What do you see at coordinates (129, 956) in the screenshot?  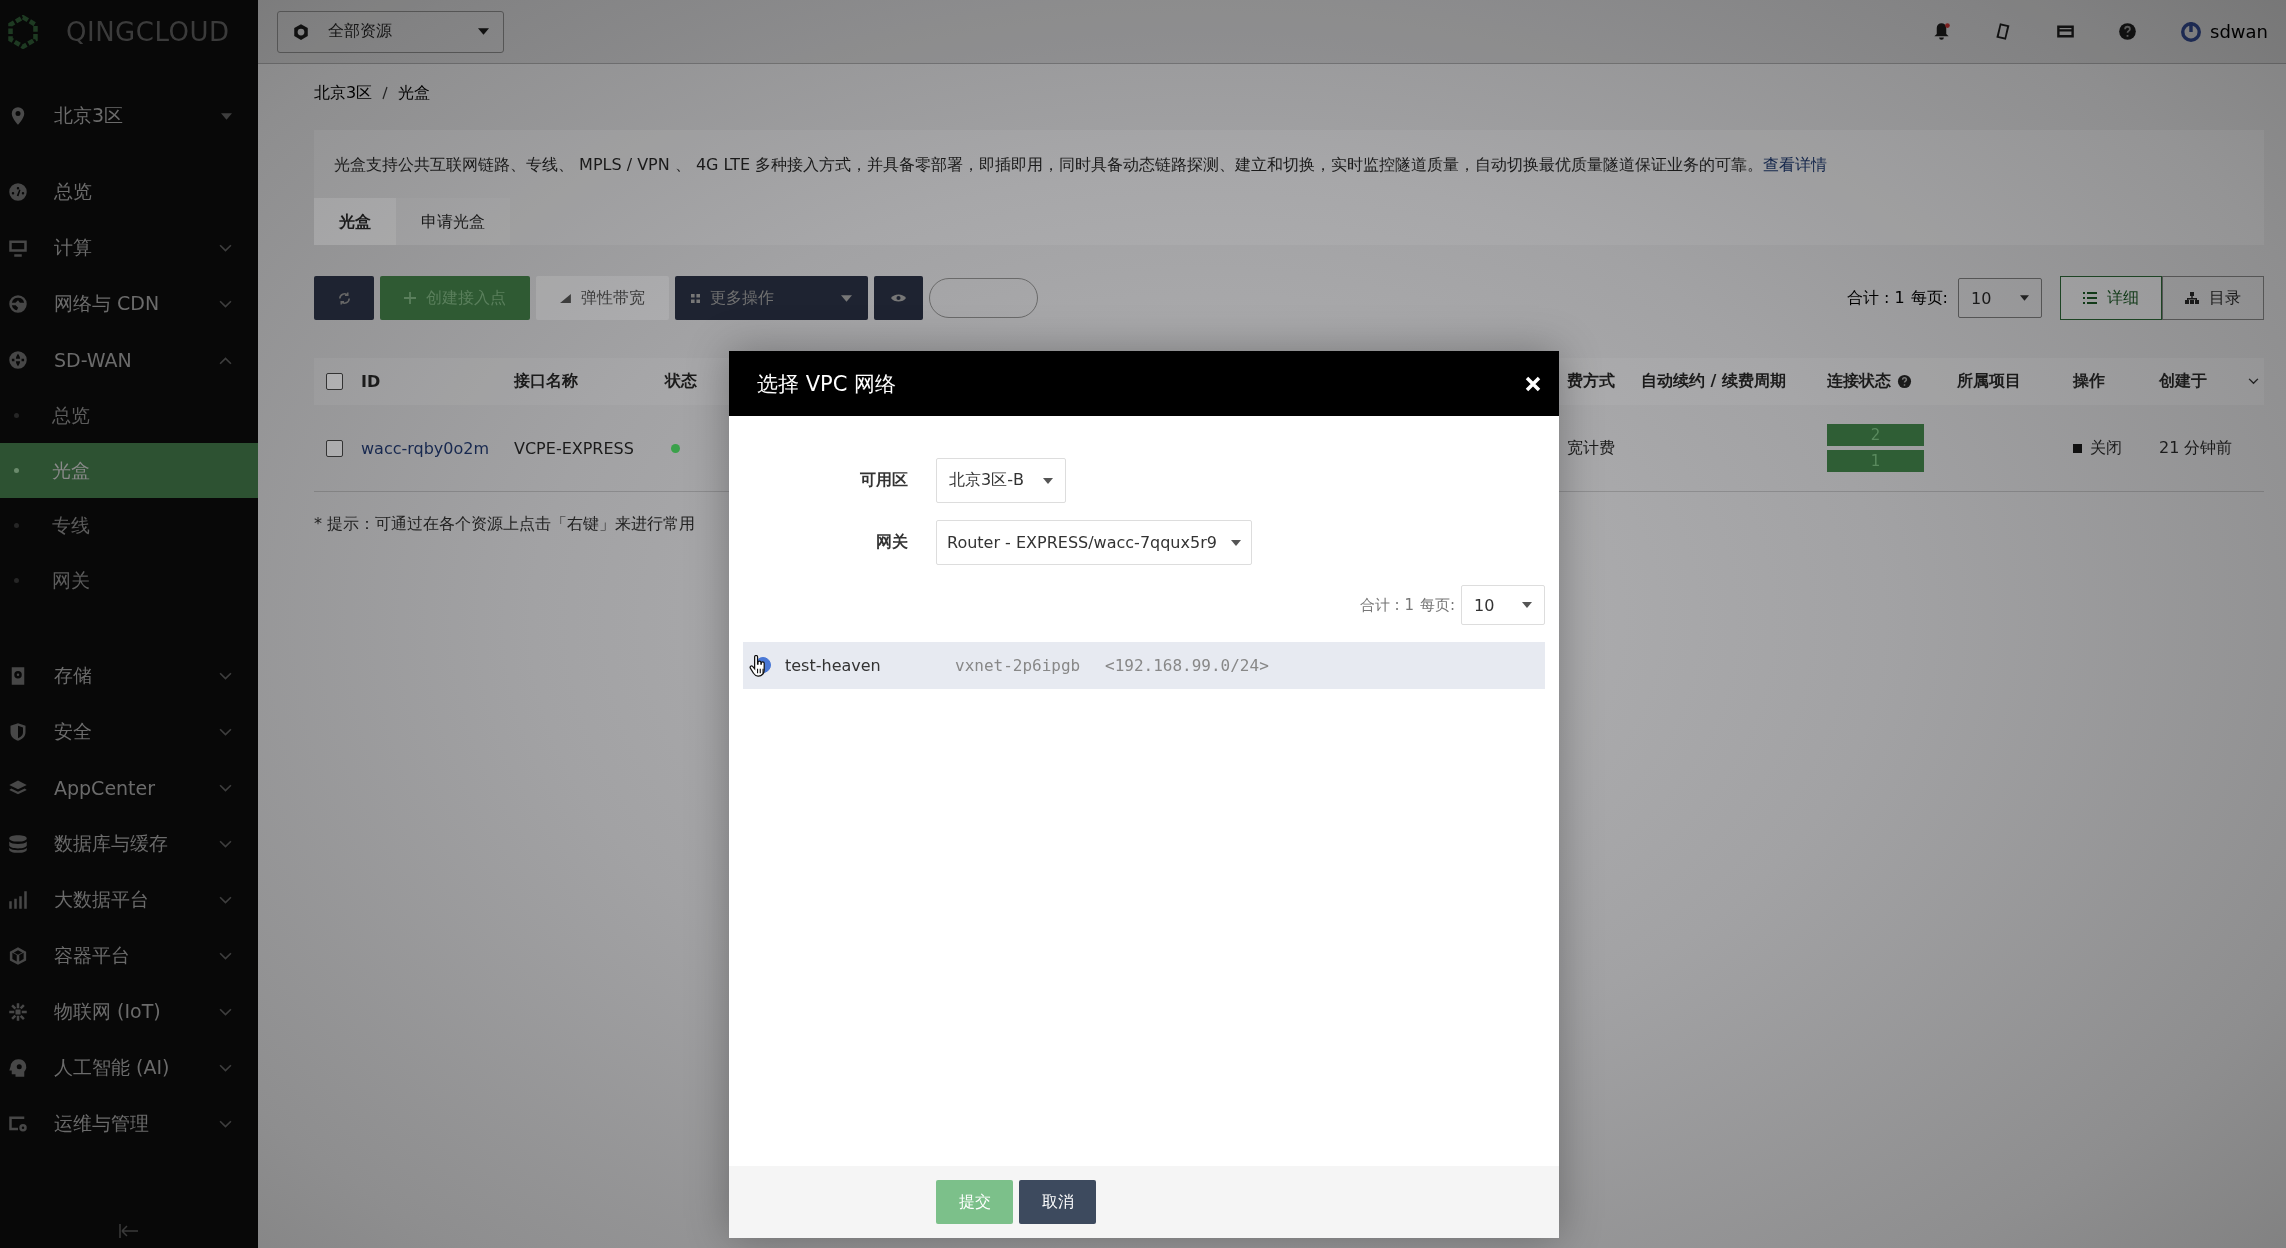 I see `sidebar-item: 容器平台` at bounding box center [129, 956].